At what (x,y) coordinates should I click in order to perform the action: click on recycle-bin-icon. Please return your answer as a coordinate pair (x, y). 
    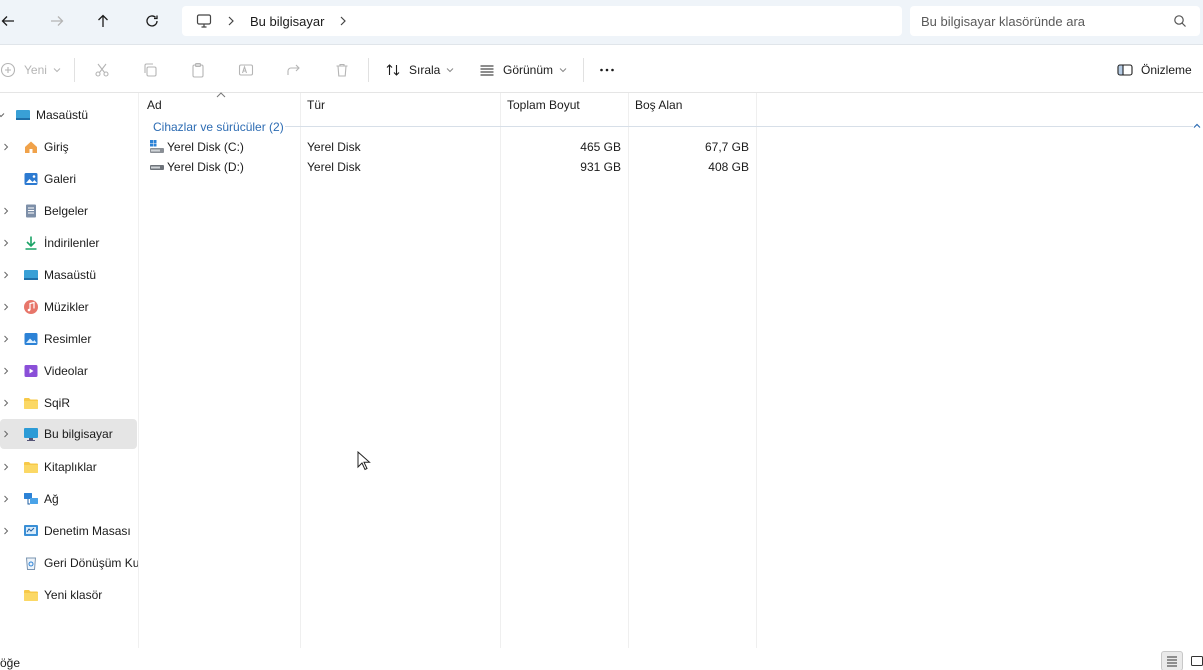
    Looking at the image, I should click on (31, 563).